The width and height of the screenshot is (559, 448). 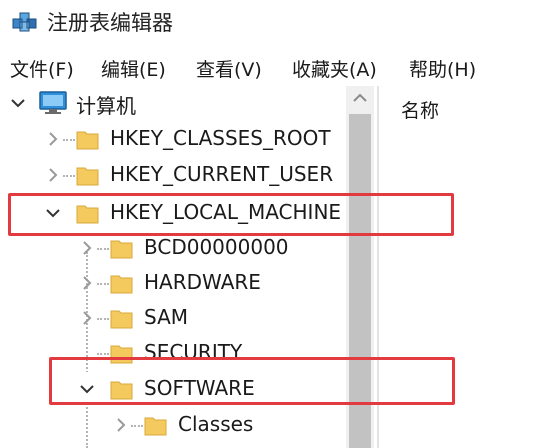 I want to click on tree-label: HKEY_CLASSES_ROOT, so click(x=220, y=138).